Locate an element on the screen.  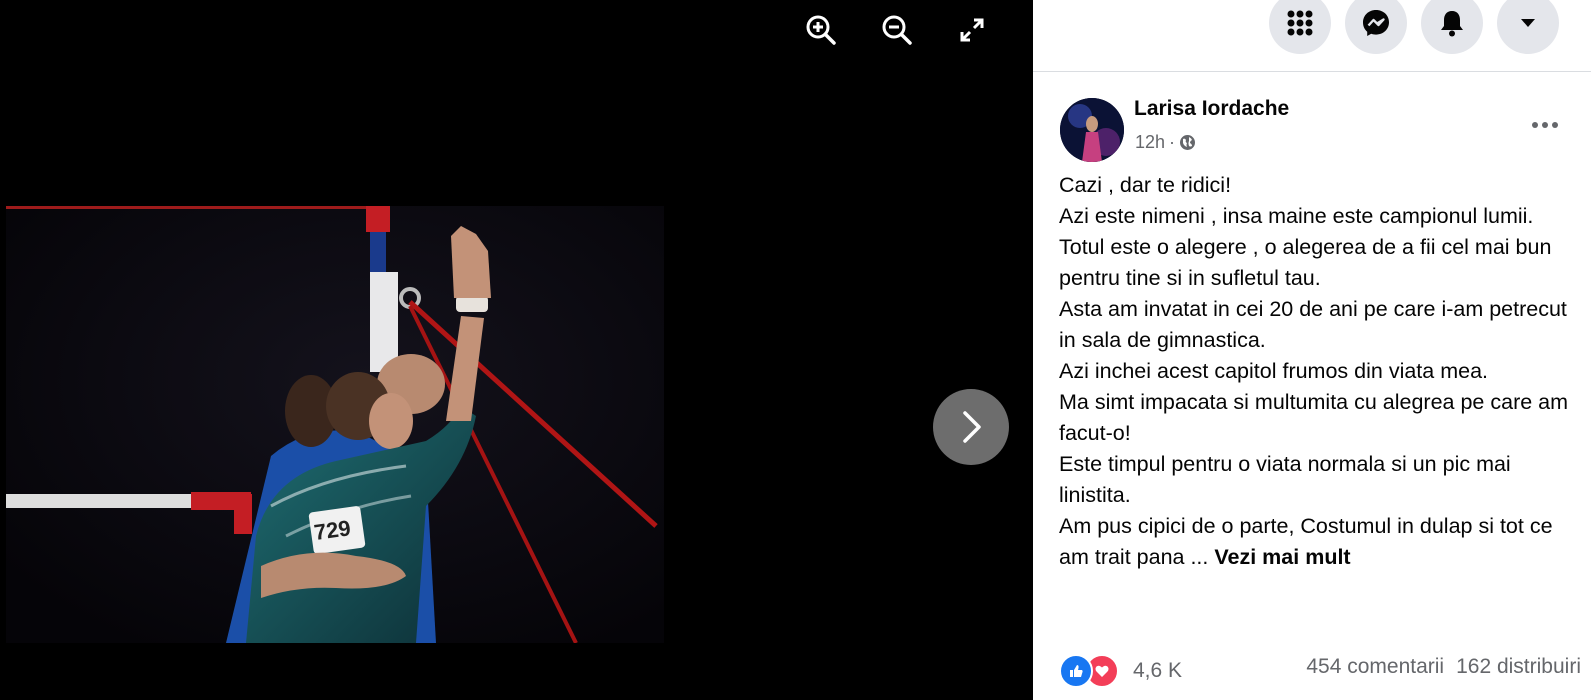
top-navigation-bar is located at coordinates (1312, 36).